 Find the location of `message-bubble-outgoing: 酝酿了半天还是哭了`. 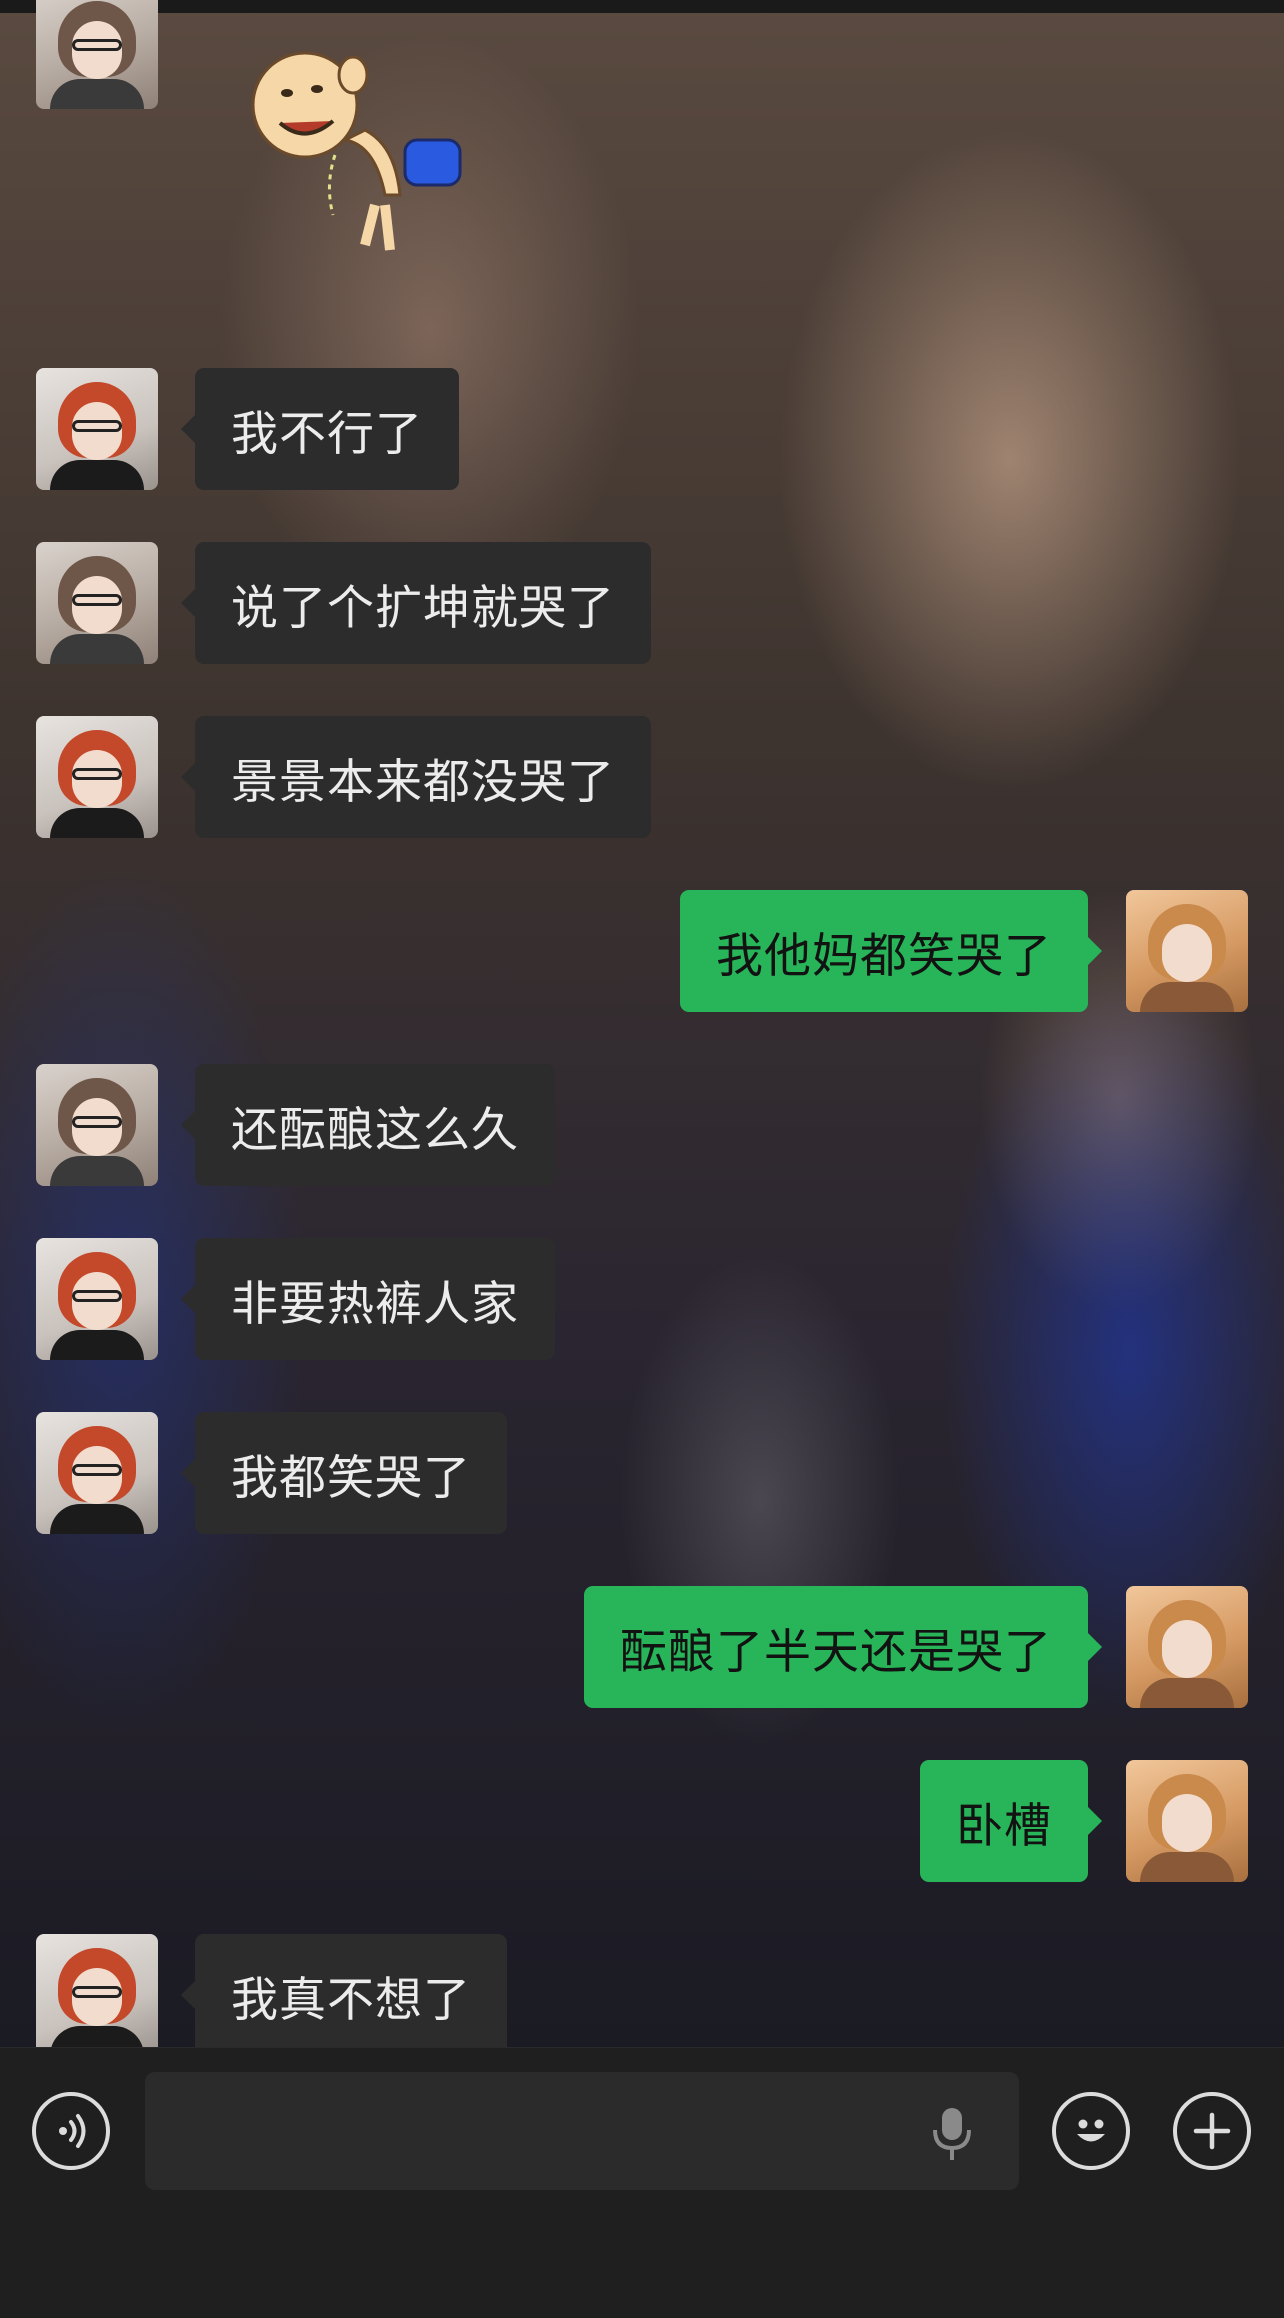

message-bubble-outgoing: 酝酿了半天还是哭了 is located at coordinates (843, 1647).